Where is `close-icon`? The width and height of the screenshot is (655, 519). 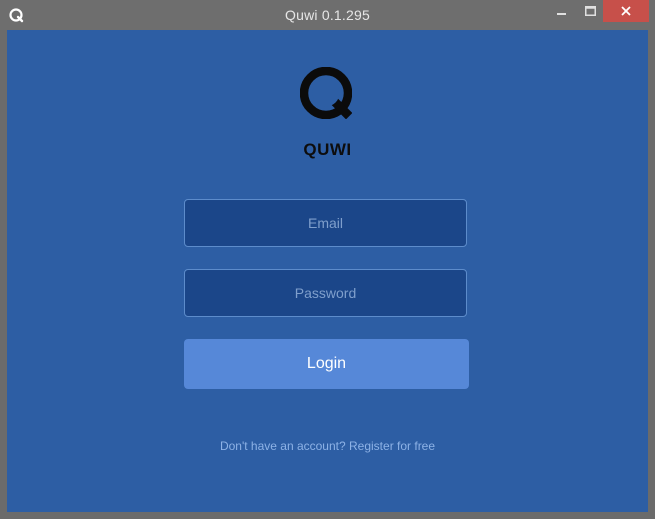 close-icon is located at coordinates (626, 11).